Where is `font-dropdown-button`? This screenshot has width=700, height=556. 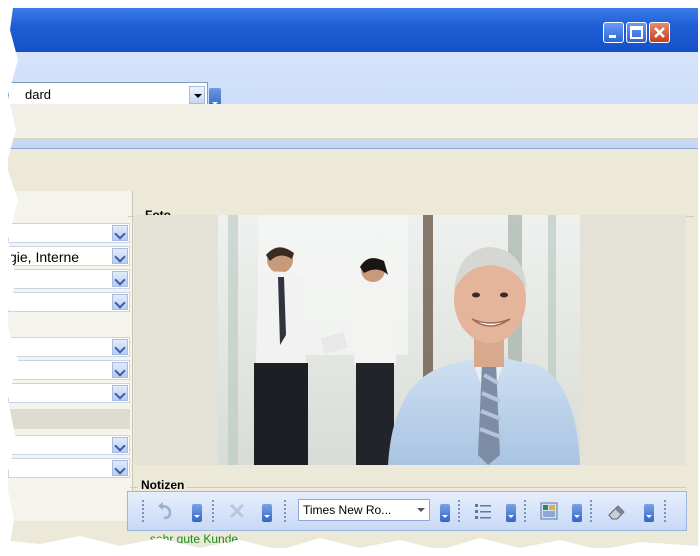
font-dropdown-button is located at coordinates (445, 513).